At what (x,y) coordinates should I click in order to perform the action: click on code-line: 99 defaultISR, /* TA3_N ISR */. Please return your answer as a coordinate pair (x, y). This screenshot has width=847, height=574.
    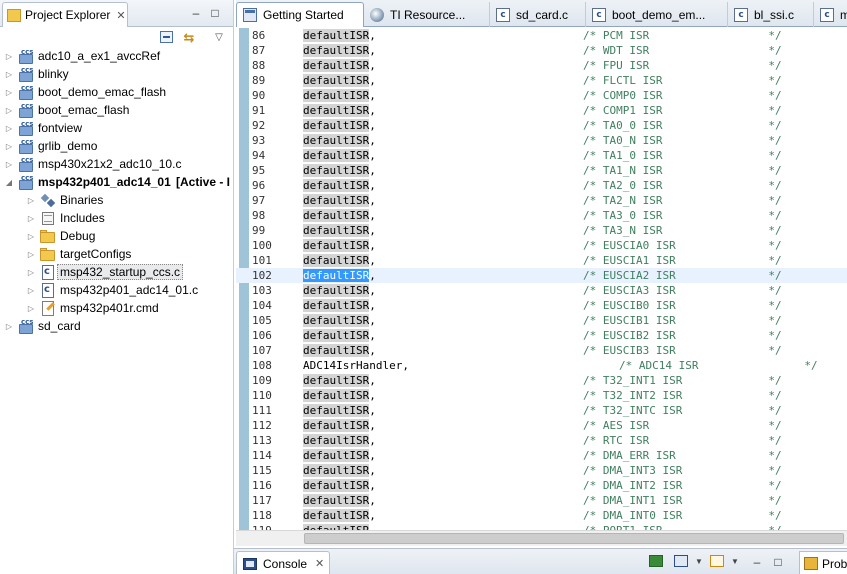
    Looking at the image, I should click on (541, 230).